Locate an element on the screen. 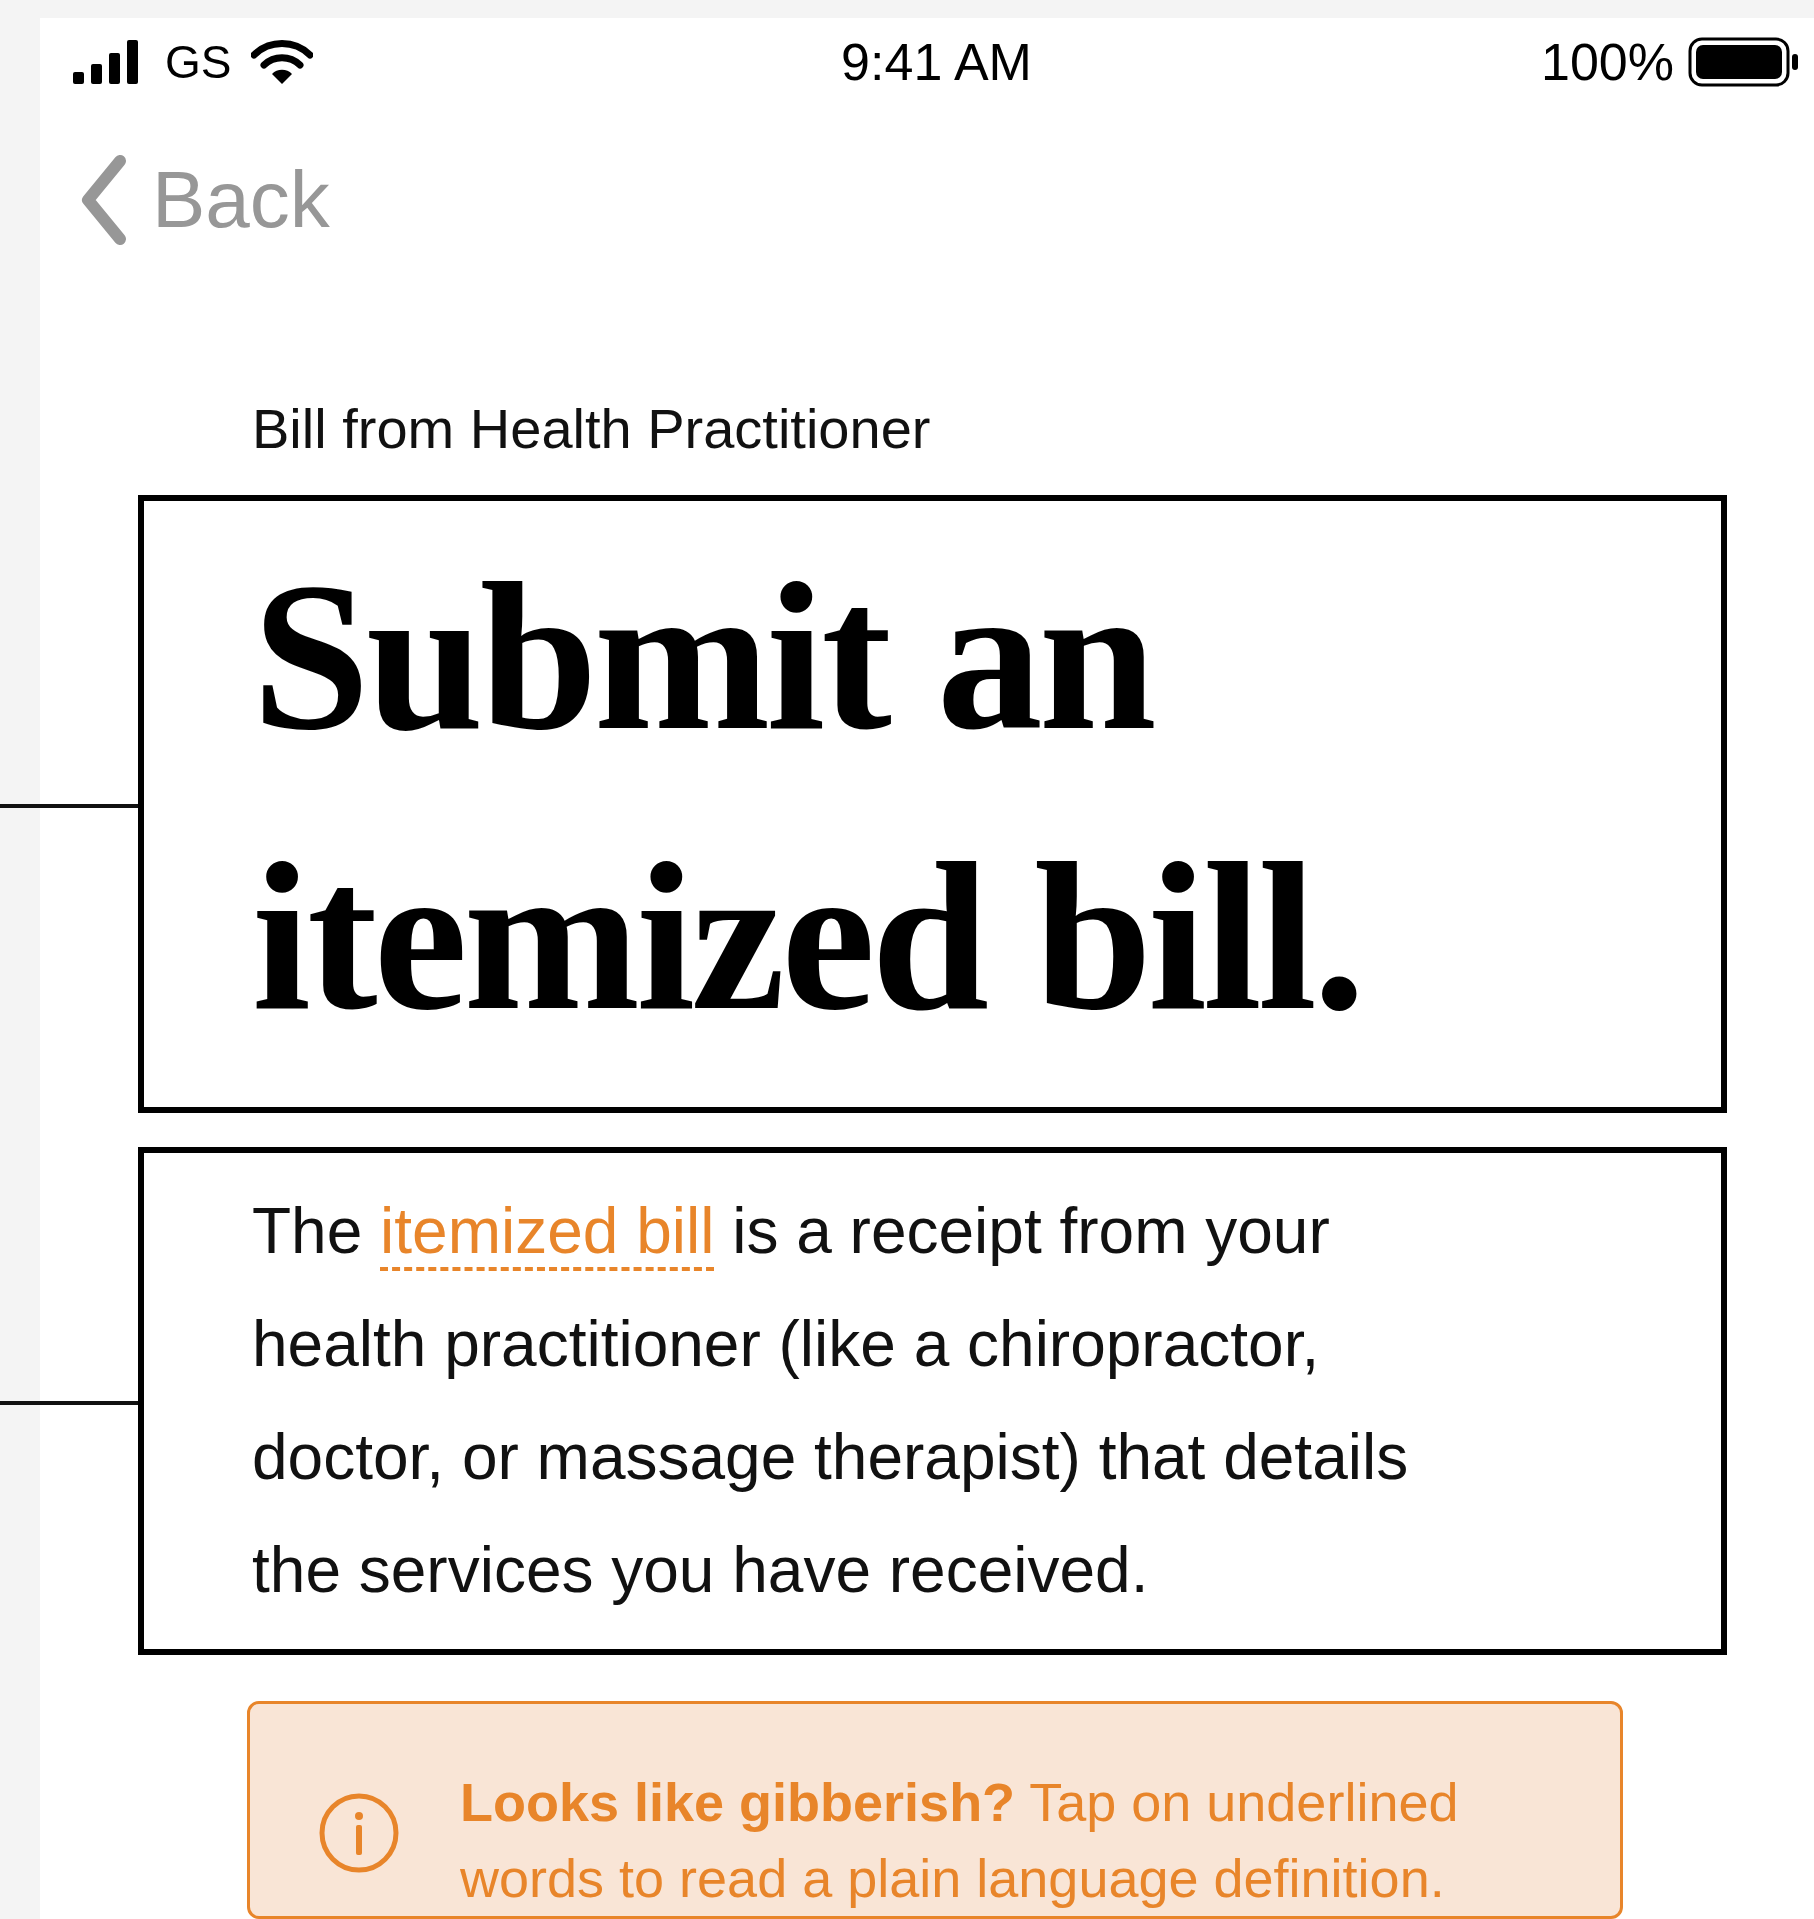 This screenshot has height=1919, width=1814. battery-icon is located at coordinates (1744, 62).